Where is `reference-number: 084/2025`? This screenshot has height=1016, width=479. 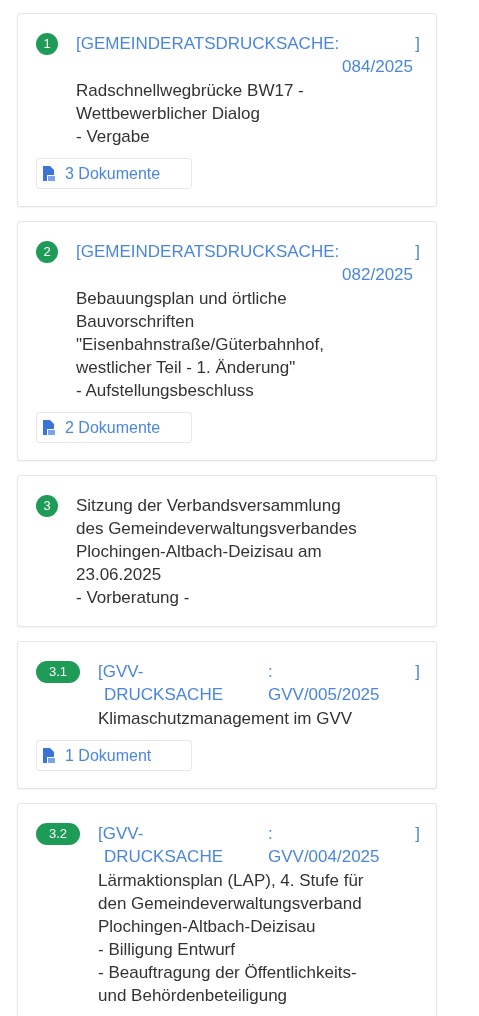
reference-number: 084/2025 is located at coordinates (377, 67).